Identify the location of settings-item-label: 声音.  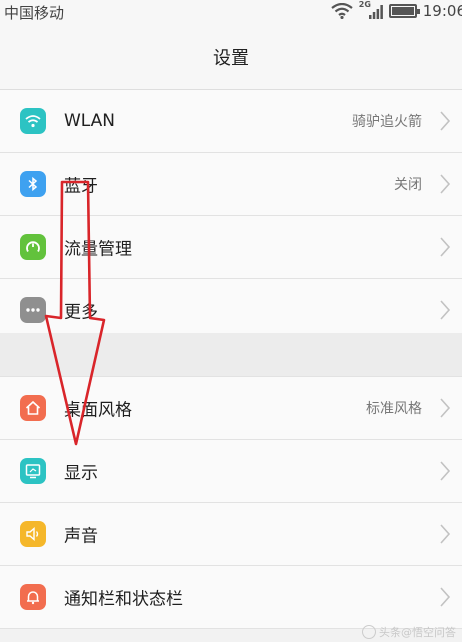
(81, 536).